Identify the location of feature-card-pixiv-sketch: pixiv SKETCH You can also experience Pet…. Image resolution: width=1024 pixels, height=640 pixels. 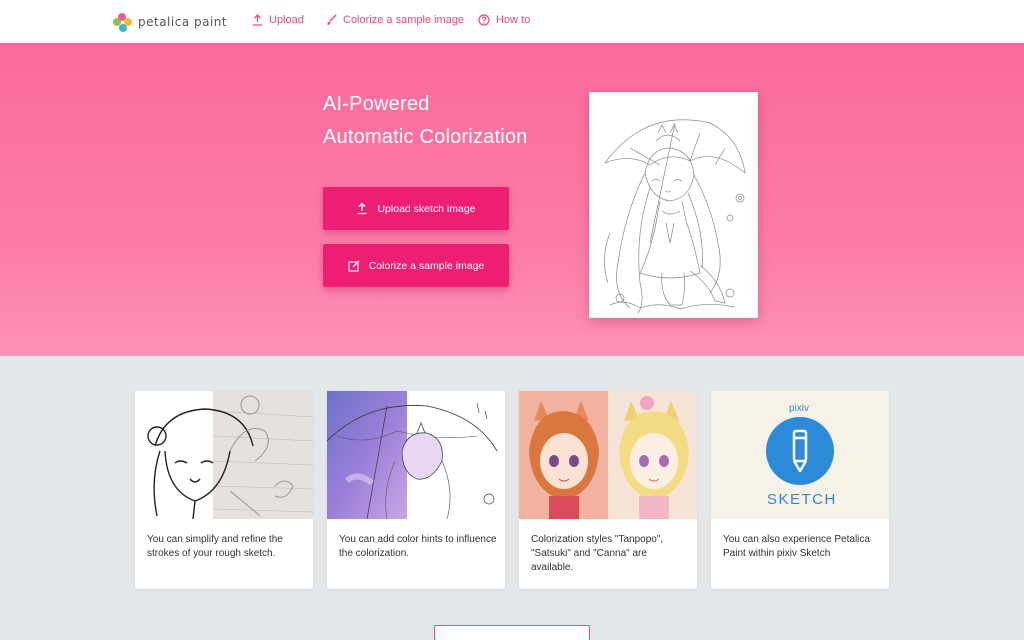
(800, 490).